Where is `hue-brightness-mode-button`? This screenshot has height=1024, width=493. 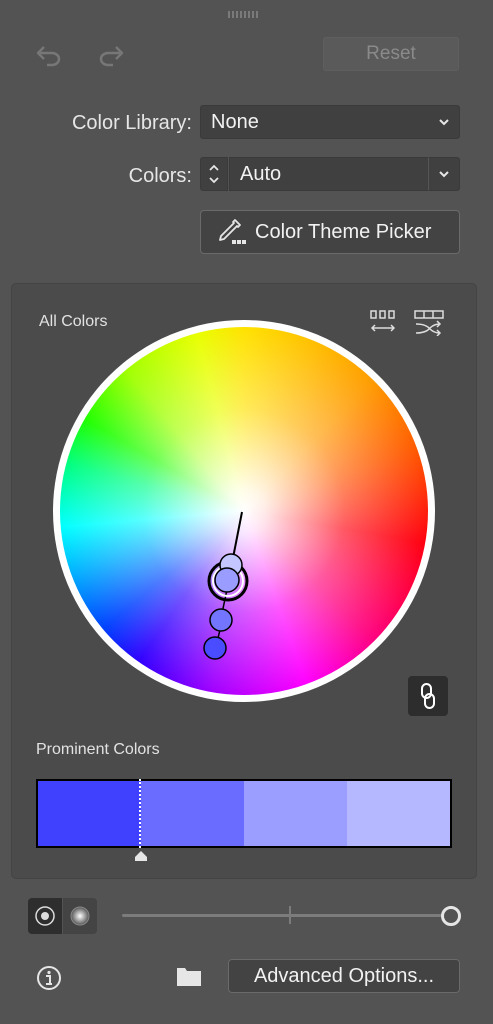 hue-brightness-mode-button is located at coordinates (80, 916).